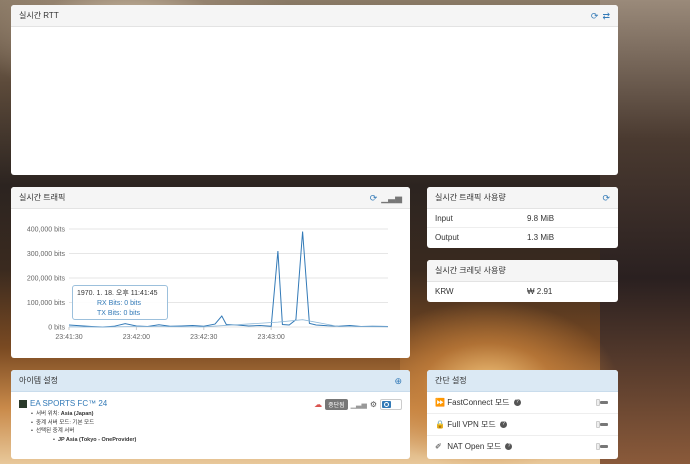 The height and width of the screenshot is (464, 690). What do you see at coordinates (23, 403) in the screenshot?
I see `game-thumbnail-icon` at bounding box center [23, 403].